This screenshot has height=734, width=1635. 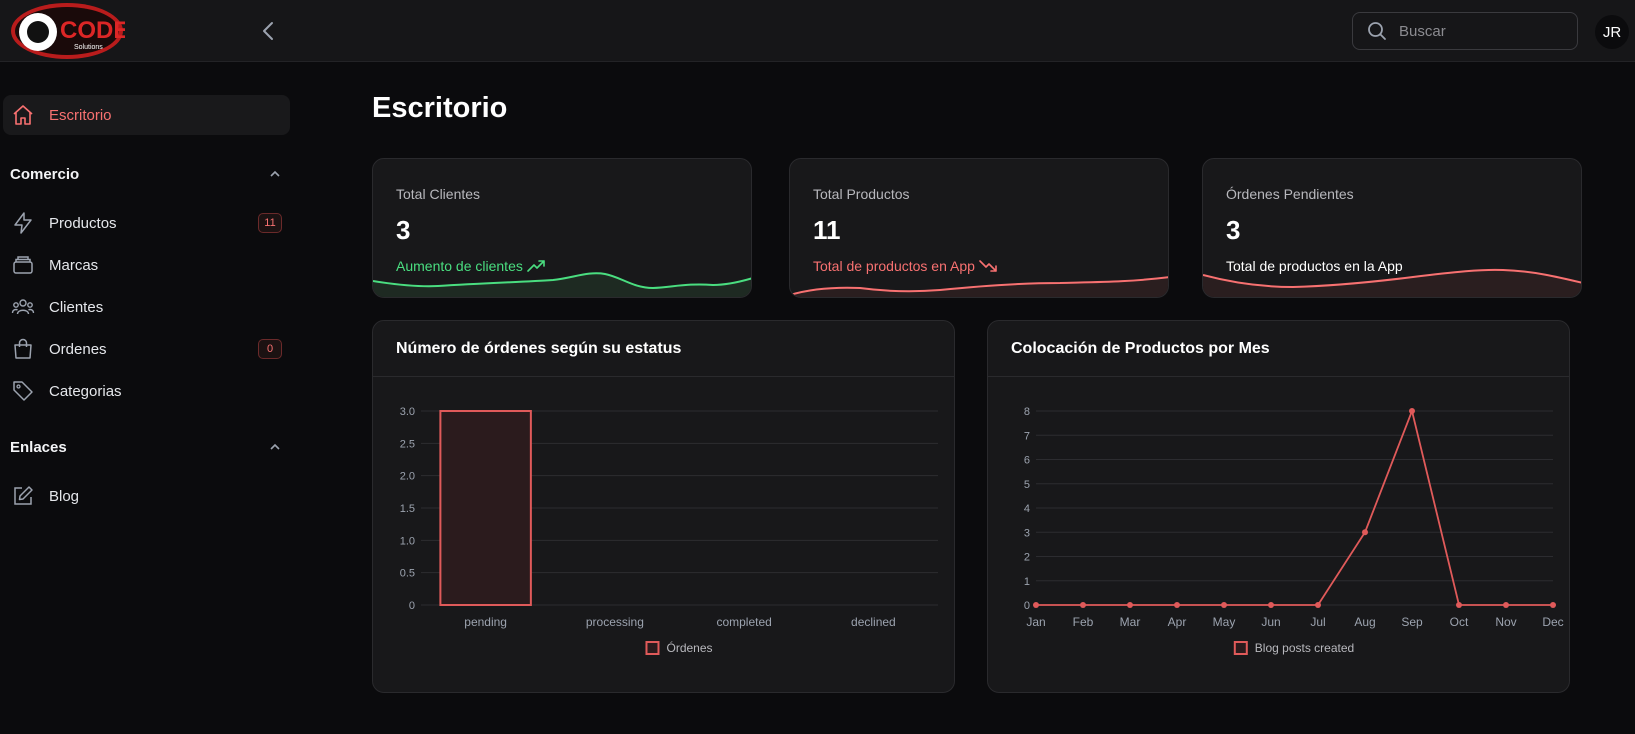 I want to click on x-tick-label: Jun, so click(x=1270, y=622).